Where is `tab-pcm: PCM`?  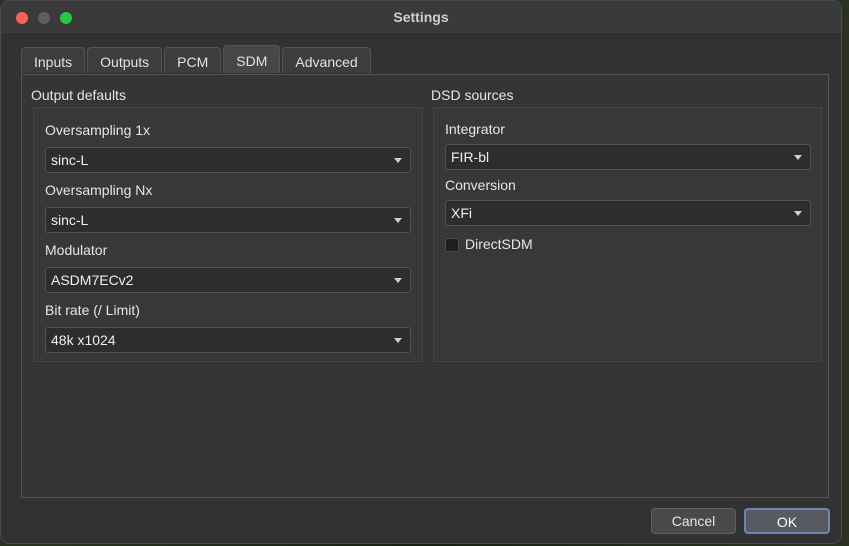
tab-pcm: PCM is located at coordinates (193, 60).